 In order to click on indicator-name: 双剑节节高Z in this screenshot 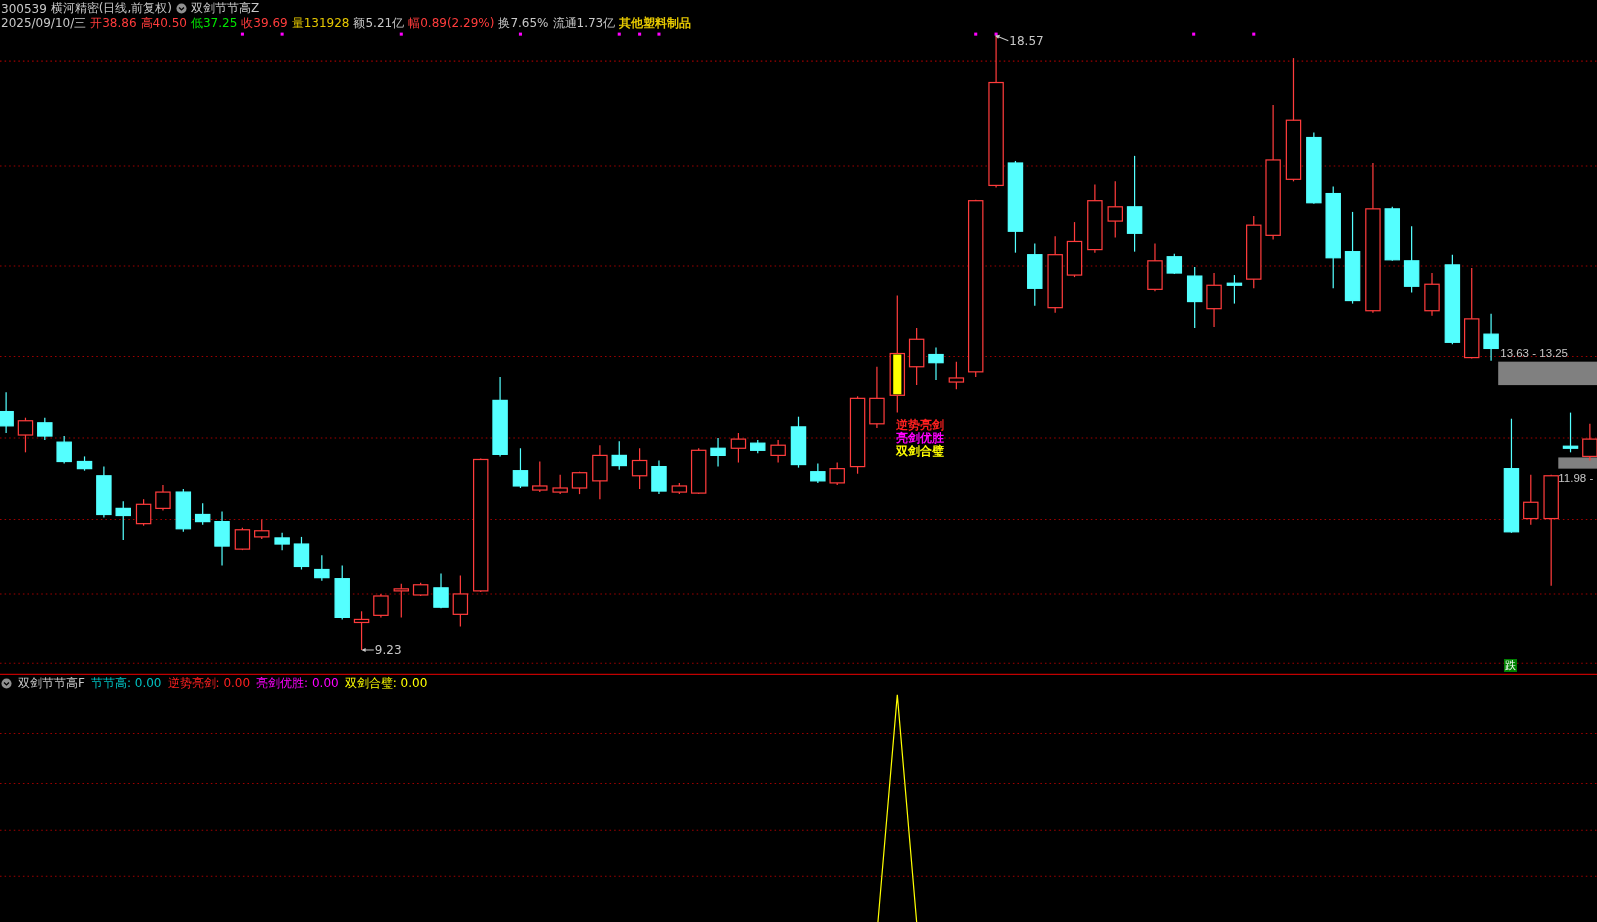, I will do `click(225, 8)`.